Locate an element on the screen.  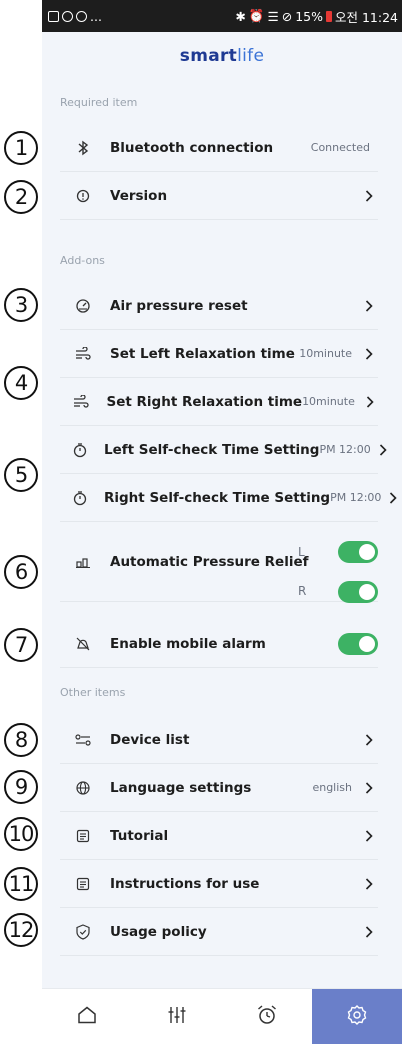
battery-percent: 15% is located at coordinates (309, 16).